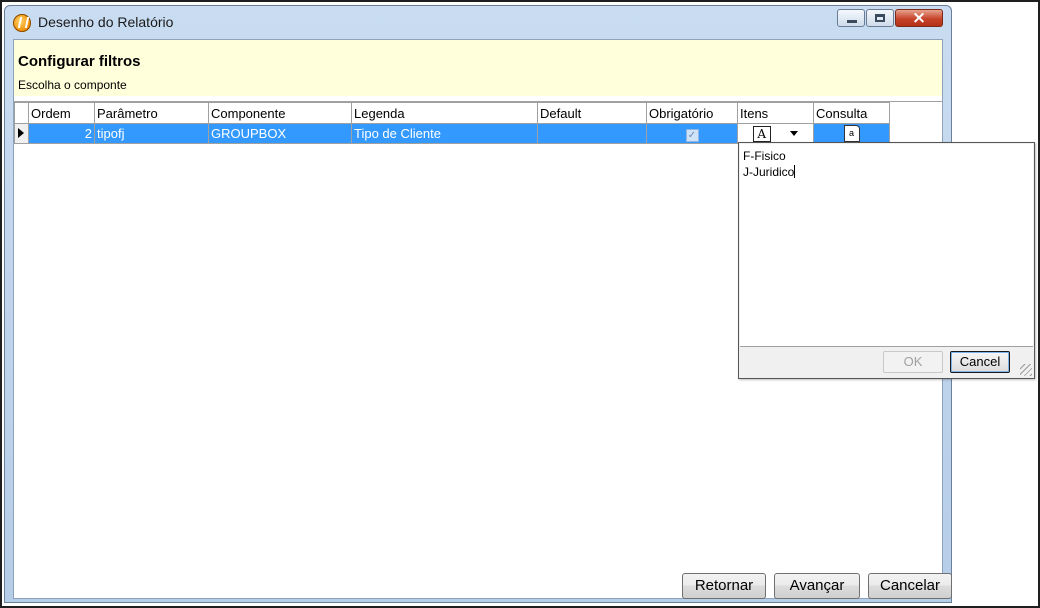 Image resolution: width=1040 pixels, height=608 pixels. Describe the element at coordinates (592, 133) in the screenshot. I see `cell-default` at that location.